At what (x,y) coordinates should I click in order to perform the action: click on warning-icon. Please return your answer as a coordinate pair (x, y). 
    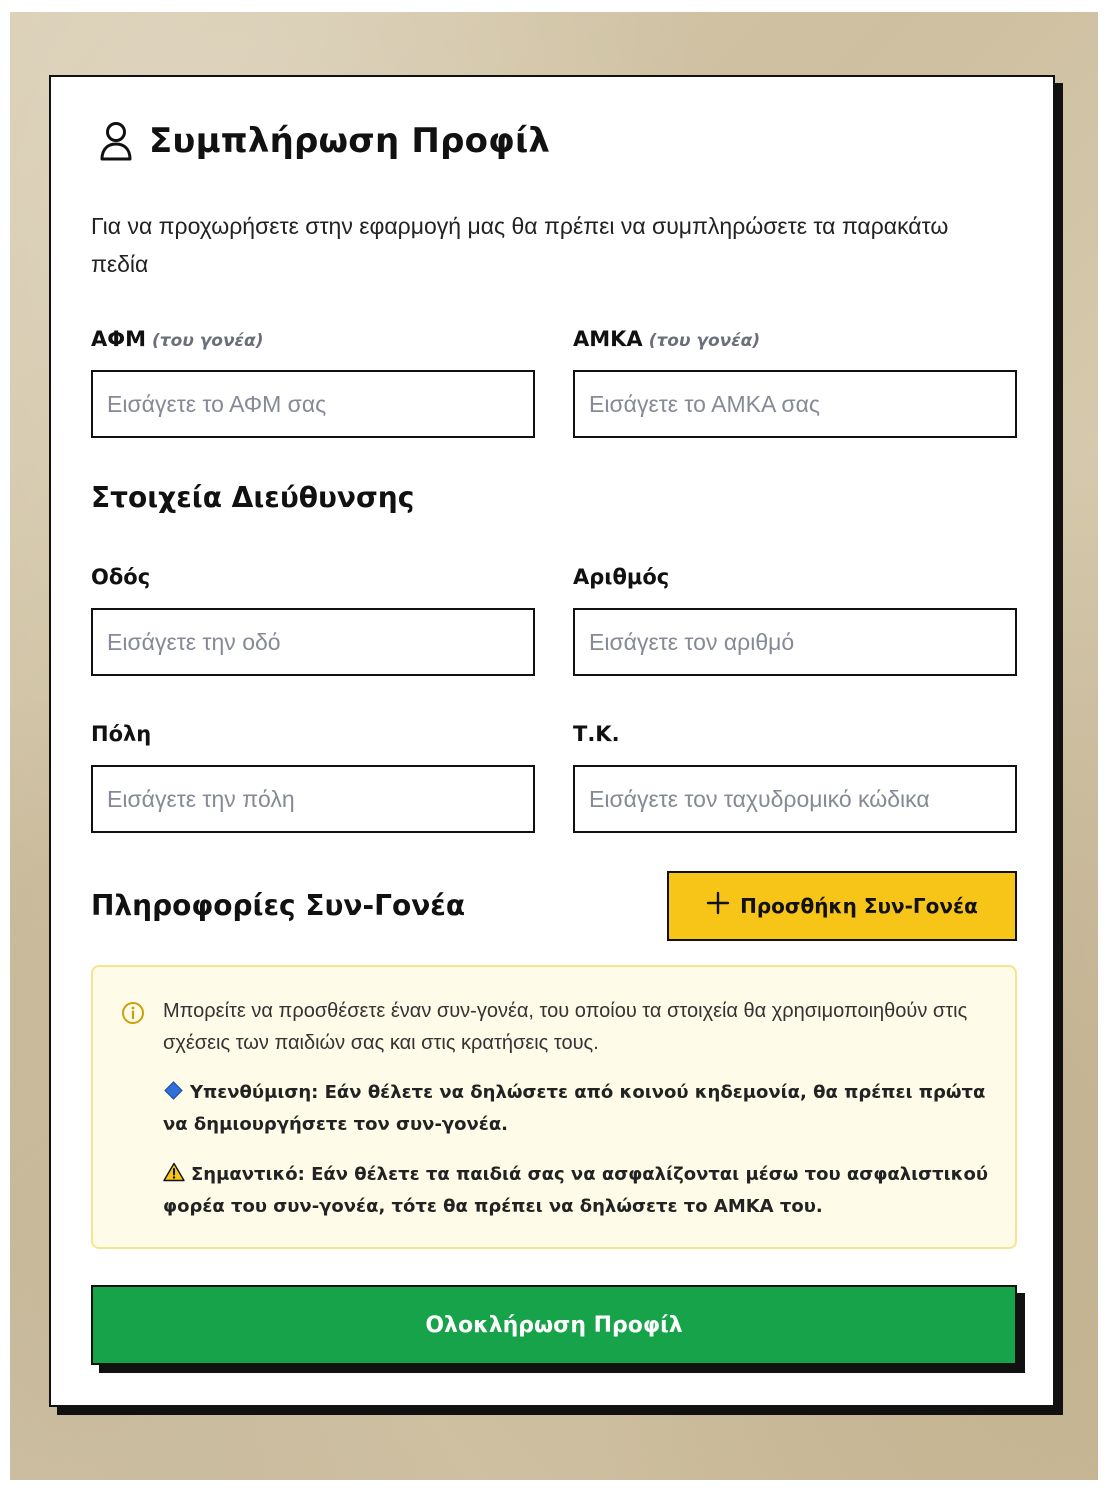
    Looking at the image, I should click on (174, 1171).